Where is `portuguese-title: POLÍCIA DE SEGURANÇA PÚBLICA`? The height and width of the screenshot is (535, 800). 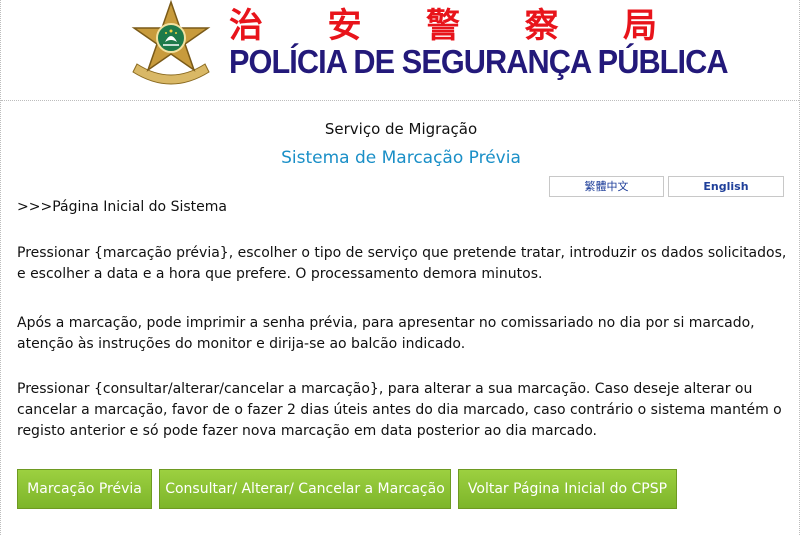 portuguese-title: POLÍCIA DE SEGURANÇA PÚBLICA is located at coordinates (478, 61).